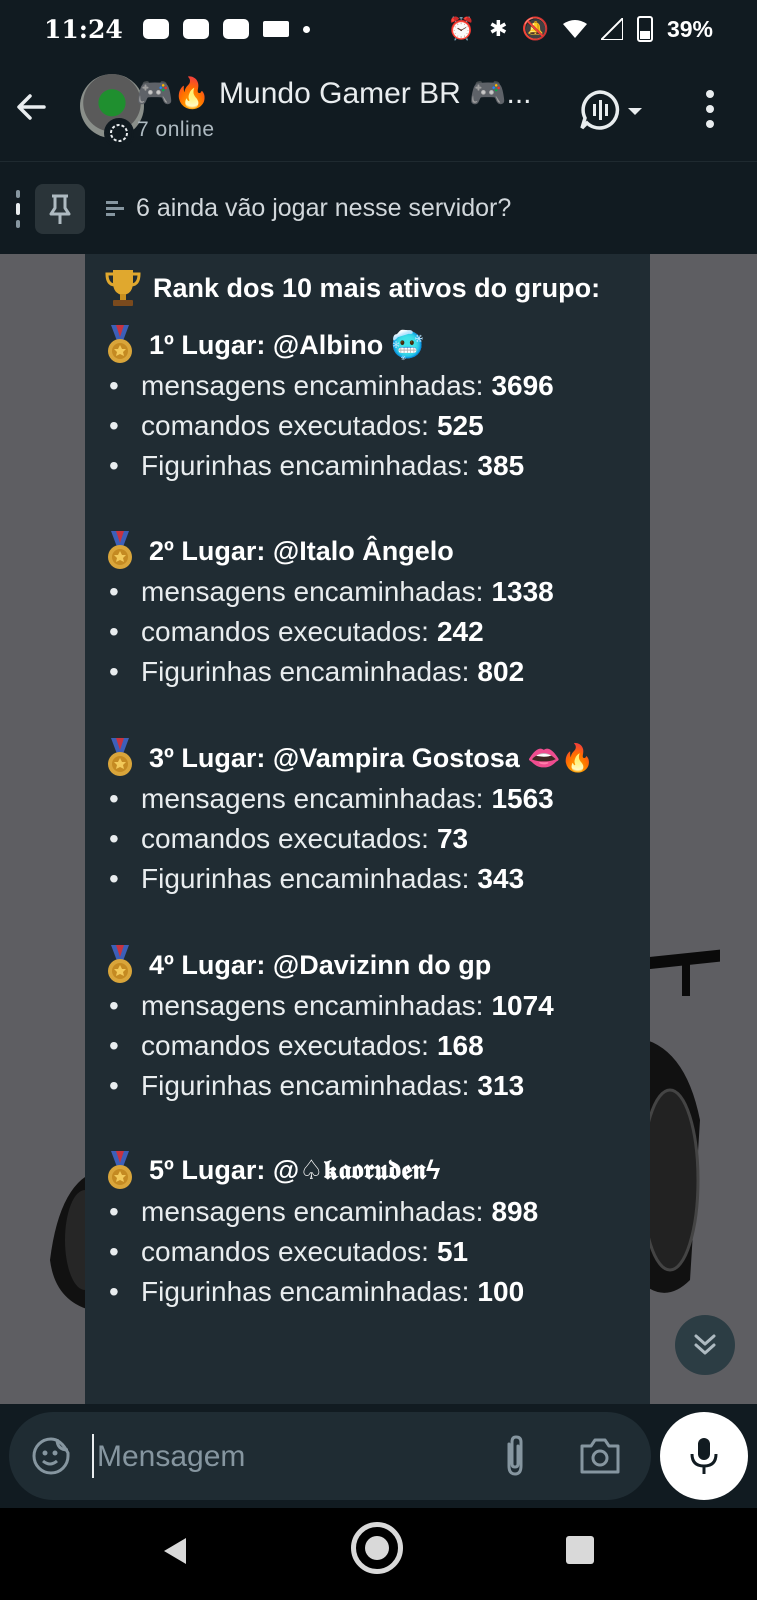  I want to click on voice-chat-icon, so click(613, 110).